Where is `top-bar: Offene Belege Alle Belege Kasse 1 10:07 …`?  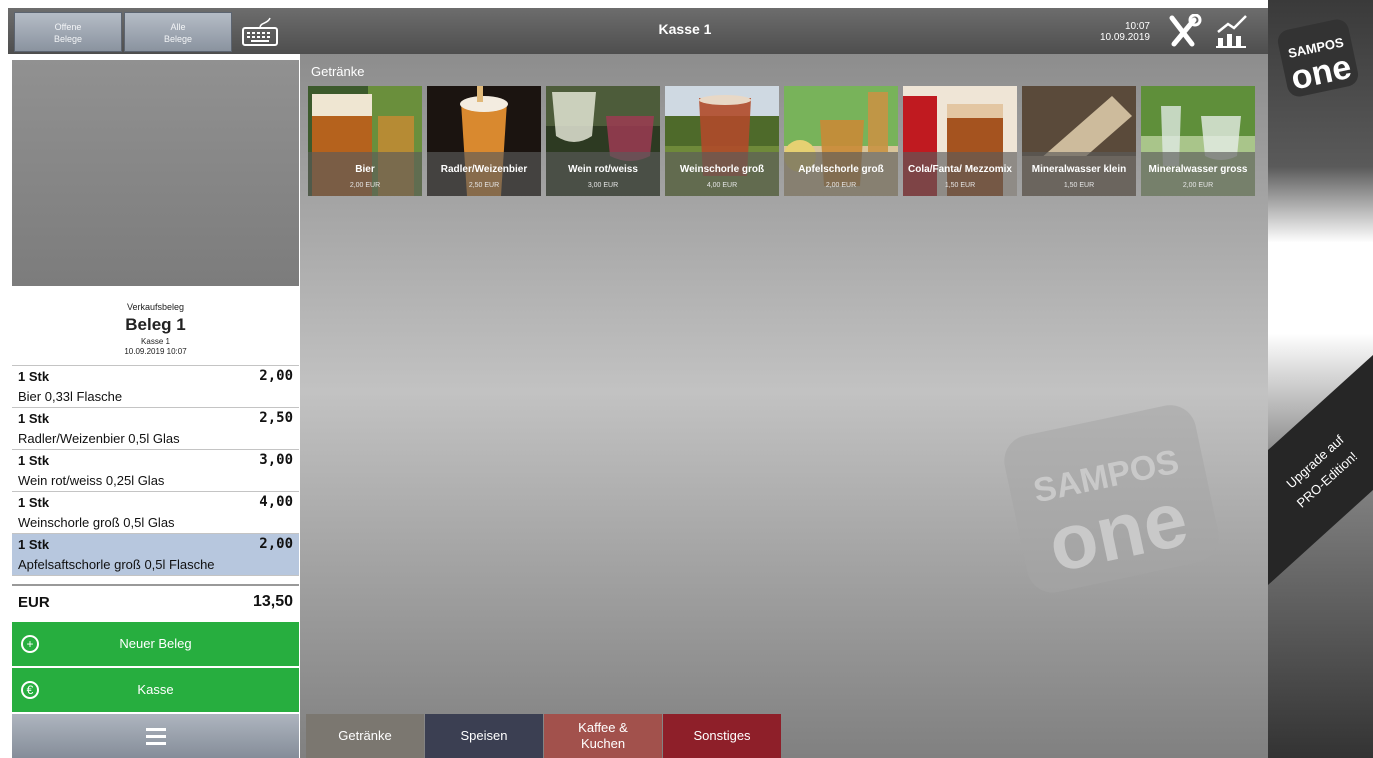 top-bar: Offene Belege Alle Belege Kasse 1 10:07 … is located at coordinates (638, 31).